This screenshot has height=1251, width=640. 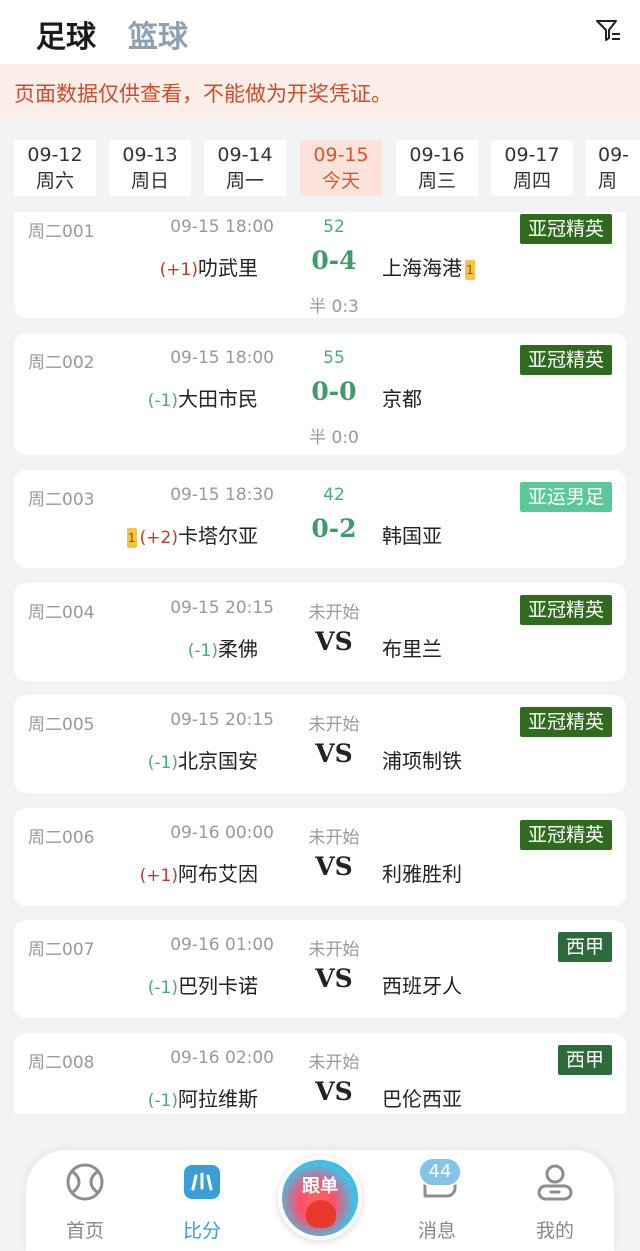 I want to click on home-team: (-1)阿拉维斯, so click(x=156, y=1097).